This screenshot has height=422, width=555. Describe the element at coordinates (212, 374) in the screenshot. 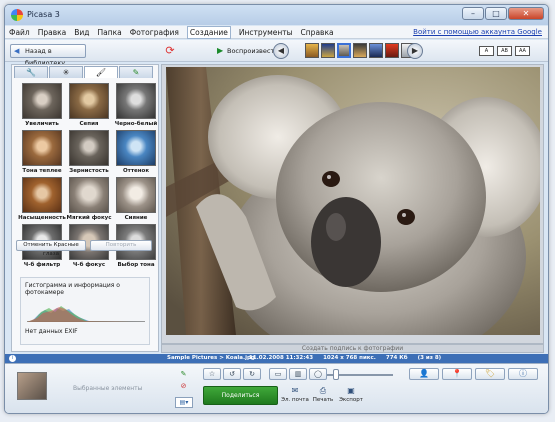

I see `star-button: ☆` at that location.